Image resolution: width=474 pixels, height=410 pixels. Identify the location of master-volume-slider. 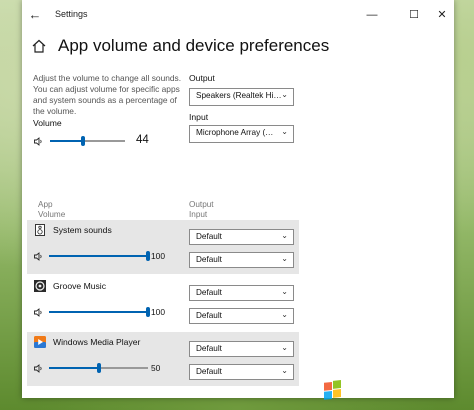
(87, 141).